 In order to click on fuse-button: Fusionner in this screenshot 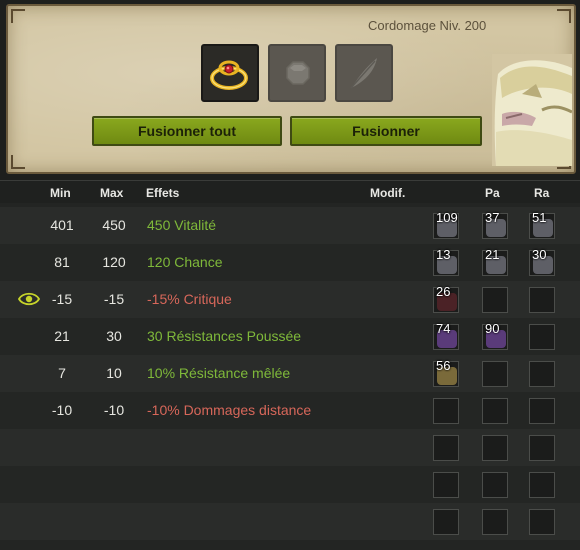, I will do `click(386, 131)`.